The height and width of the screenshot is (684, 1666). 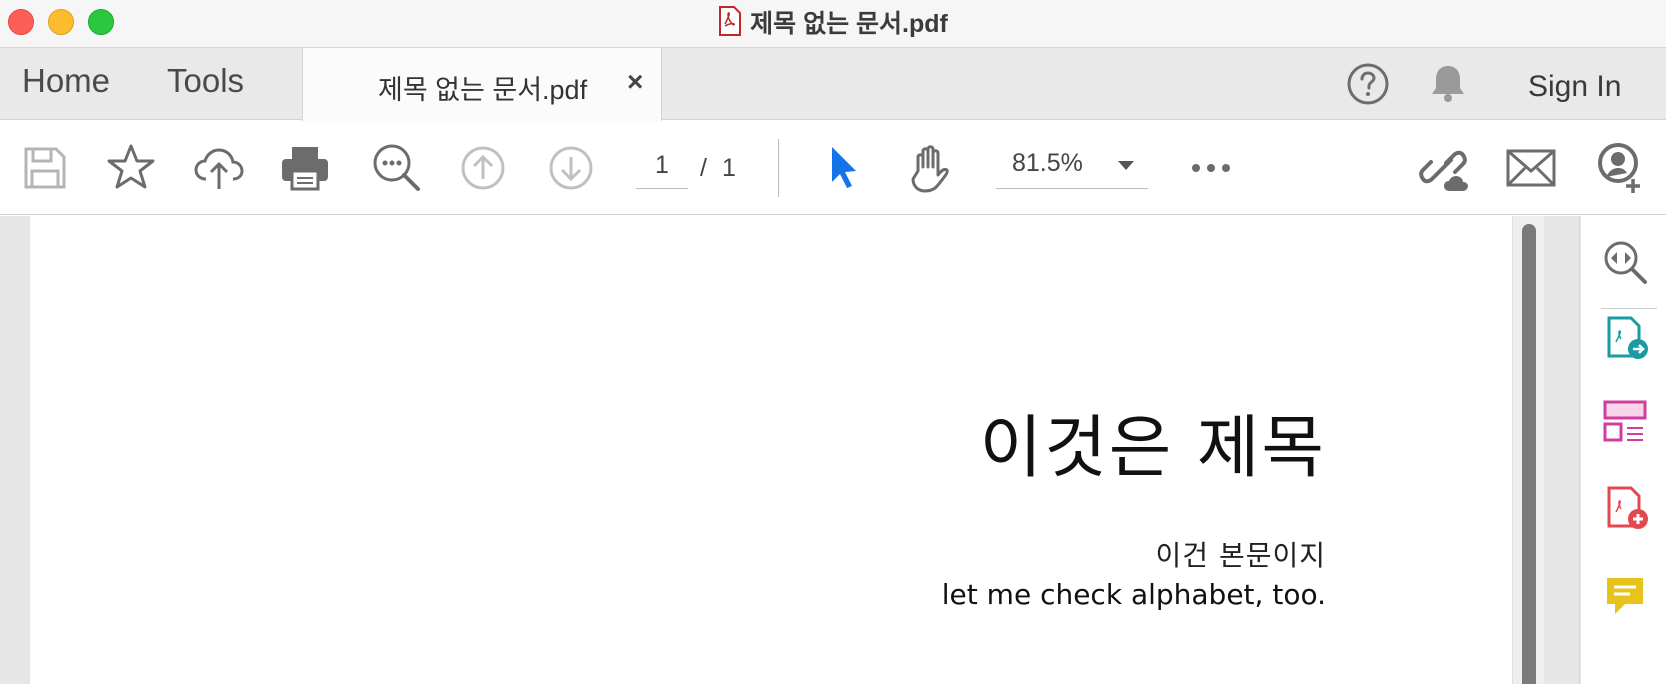 I want to click on right-tools-rail, so click(x=1623, y=450).